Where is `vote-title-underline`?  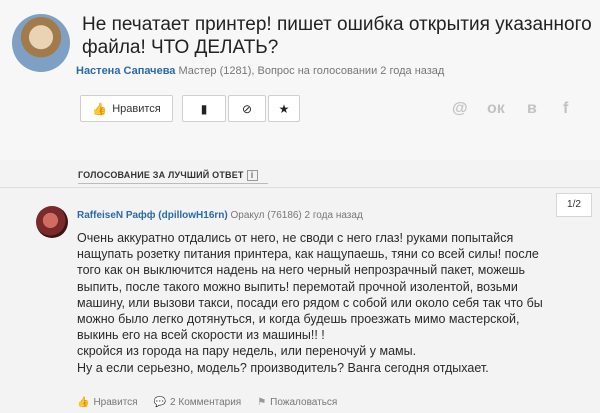
vote-title-underline is located at coordinates (173, 183).